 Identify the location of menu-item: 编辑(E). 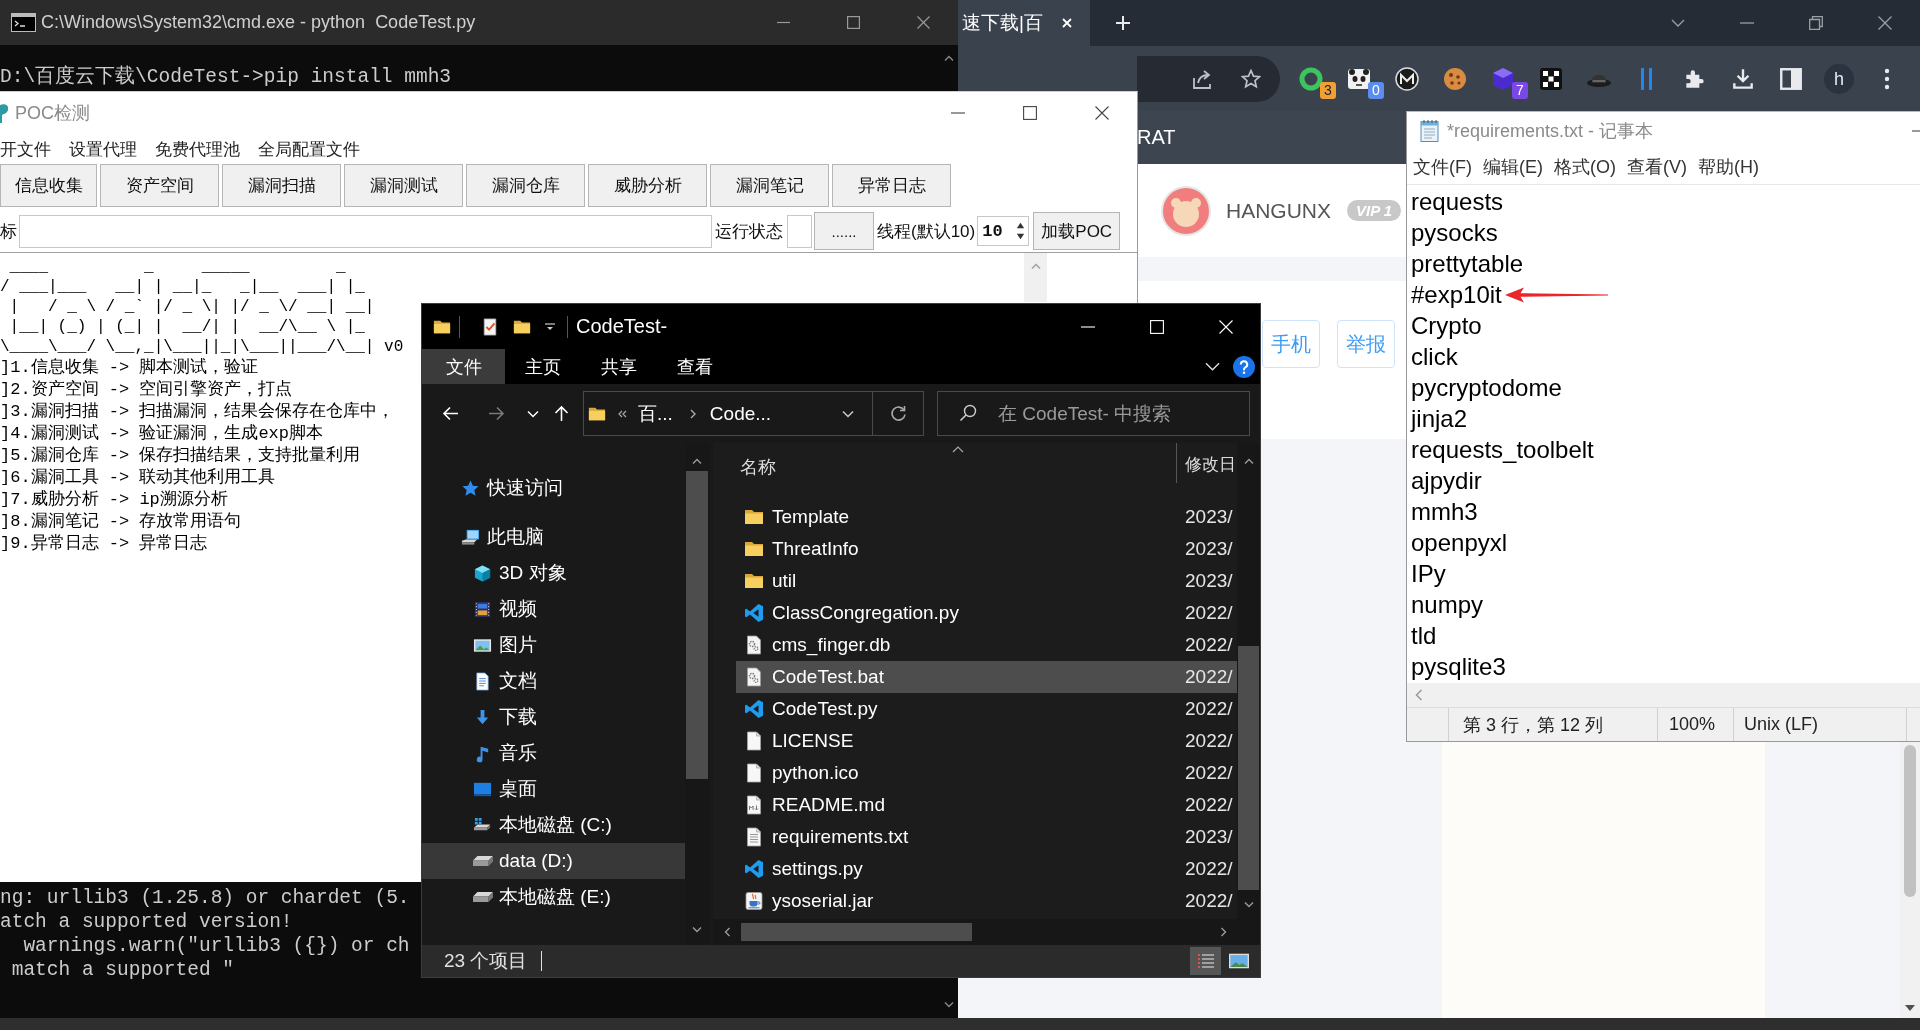
(1513, 166).